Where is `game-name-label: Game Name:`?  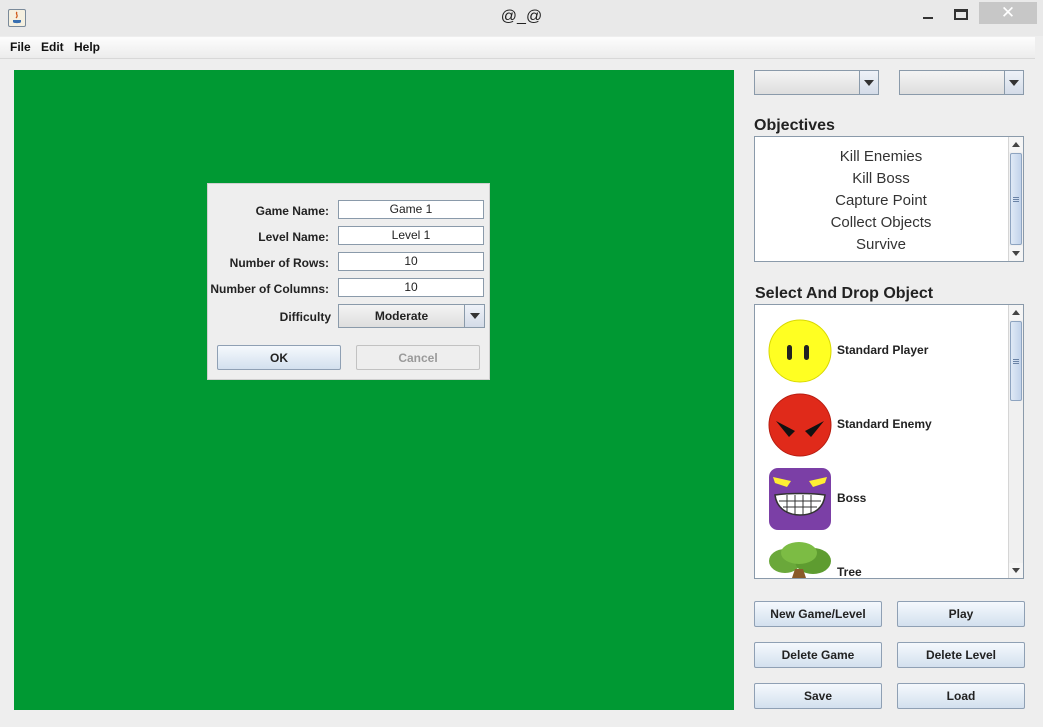 game-name-label: Game Name: is located at coordinates (292, 211).